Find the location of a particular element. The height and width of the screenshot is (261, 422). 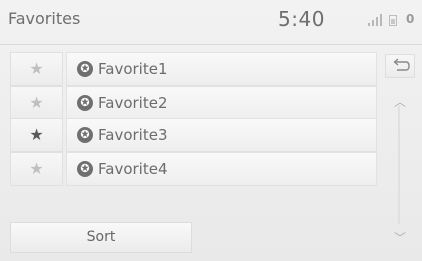

favorite-row: ★ ✪ Favorite2 is located at coordinates (193, 103).